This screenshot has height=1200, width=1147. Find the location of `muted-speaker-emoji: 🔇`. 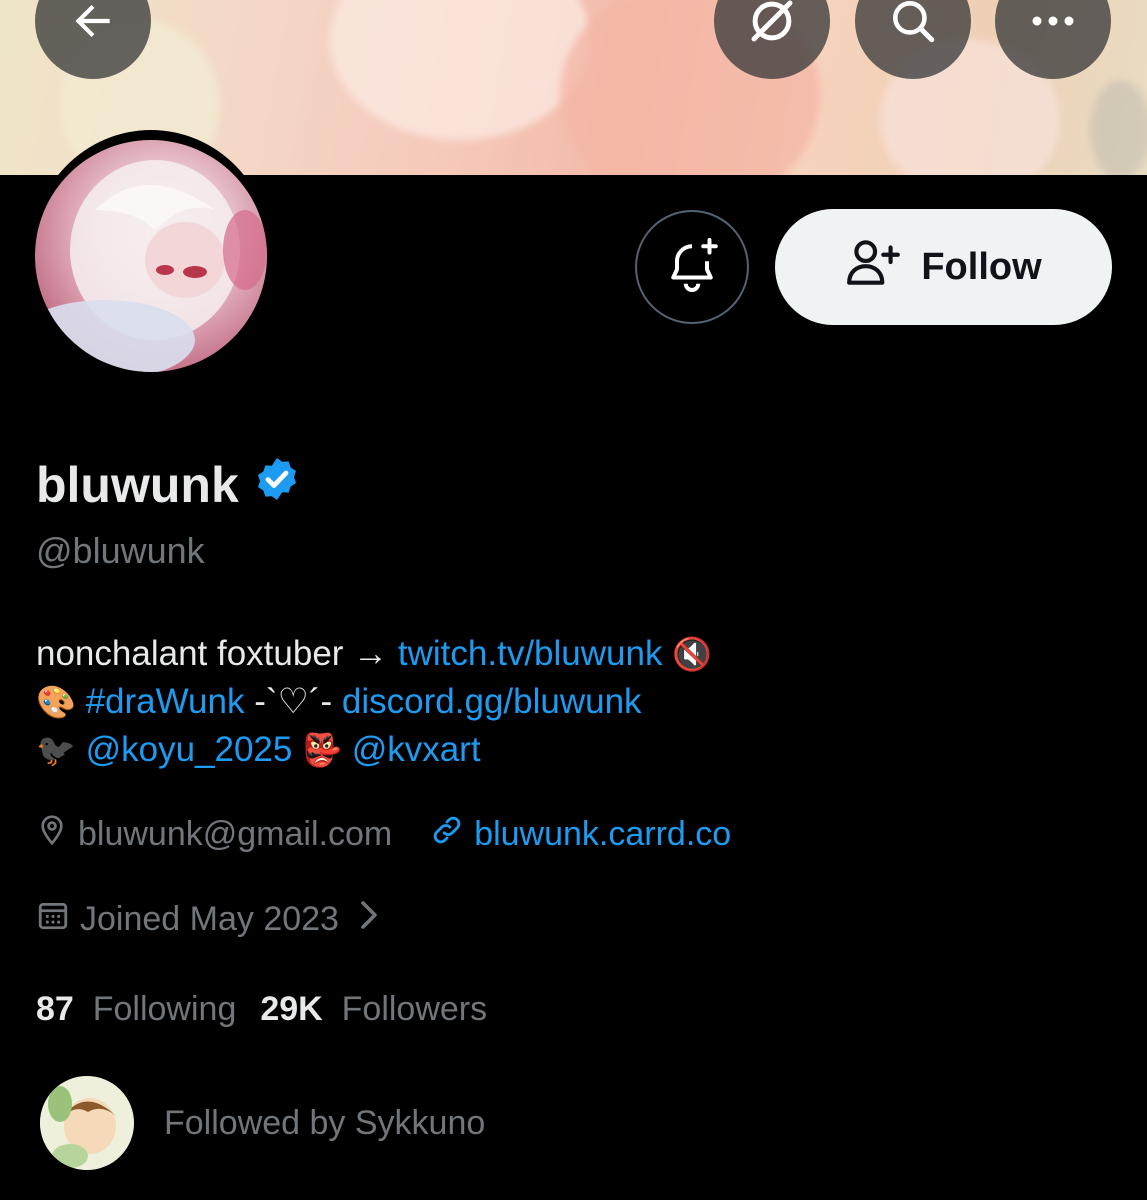

muted-speaker-emoji: 🔇 is located at coordinates (692, 654).